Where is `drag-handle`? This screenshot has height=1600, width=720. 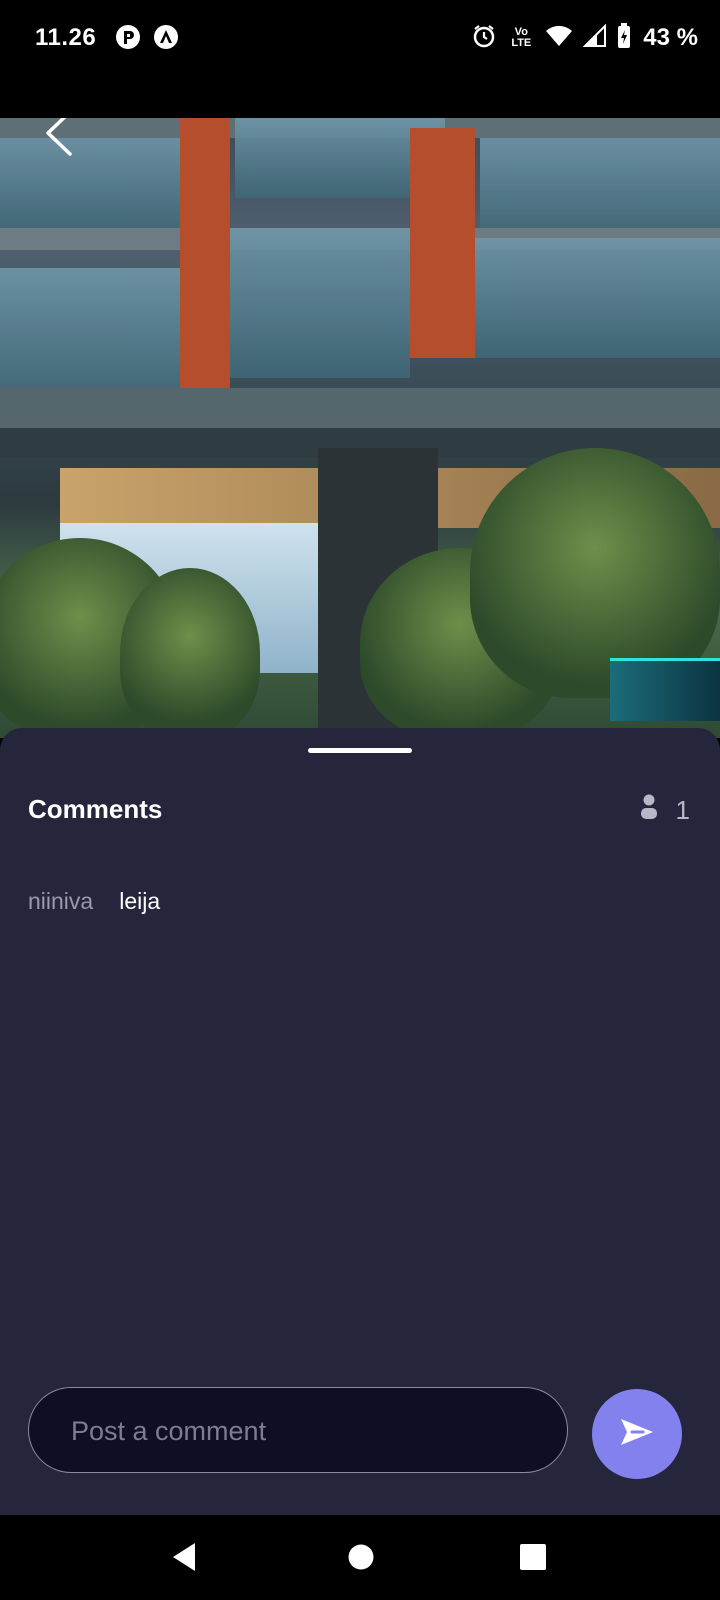
drag-handle is located at coordinates (360, 750).